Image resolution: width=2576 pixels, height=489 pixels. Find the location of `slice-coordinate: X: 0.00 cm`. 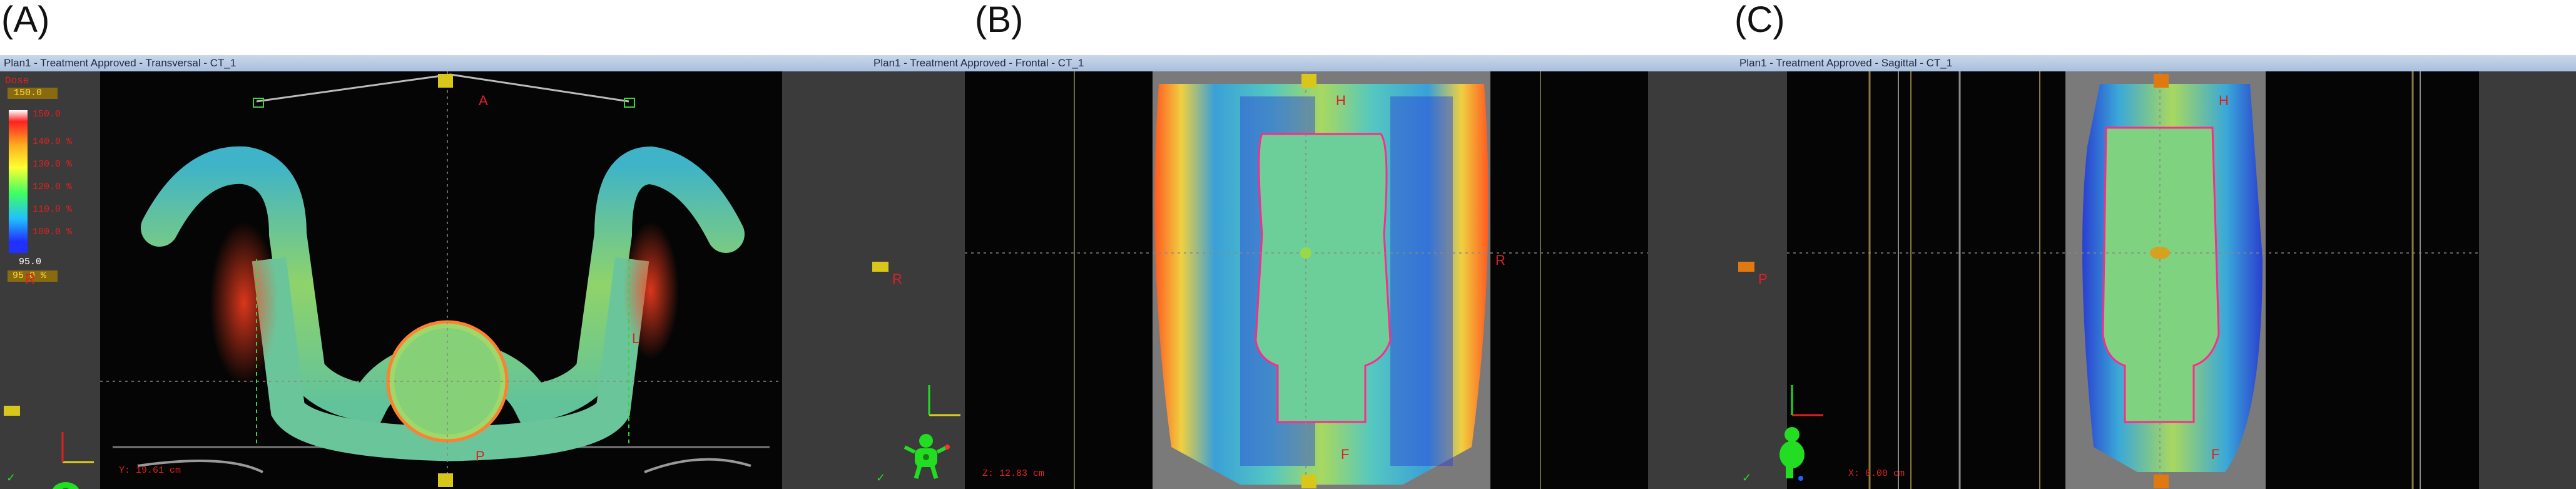

slice-coordinate: X: 0.00 cm is located at coordinates (1877, 473).